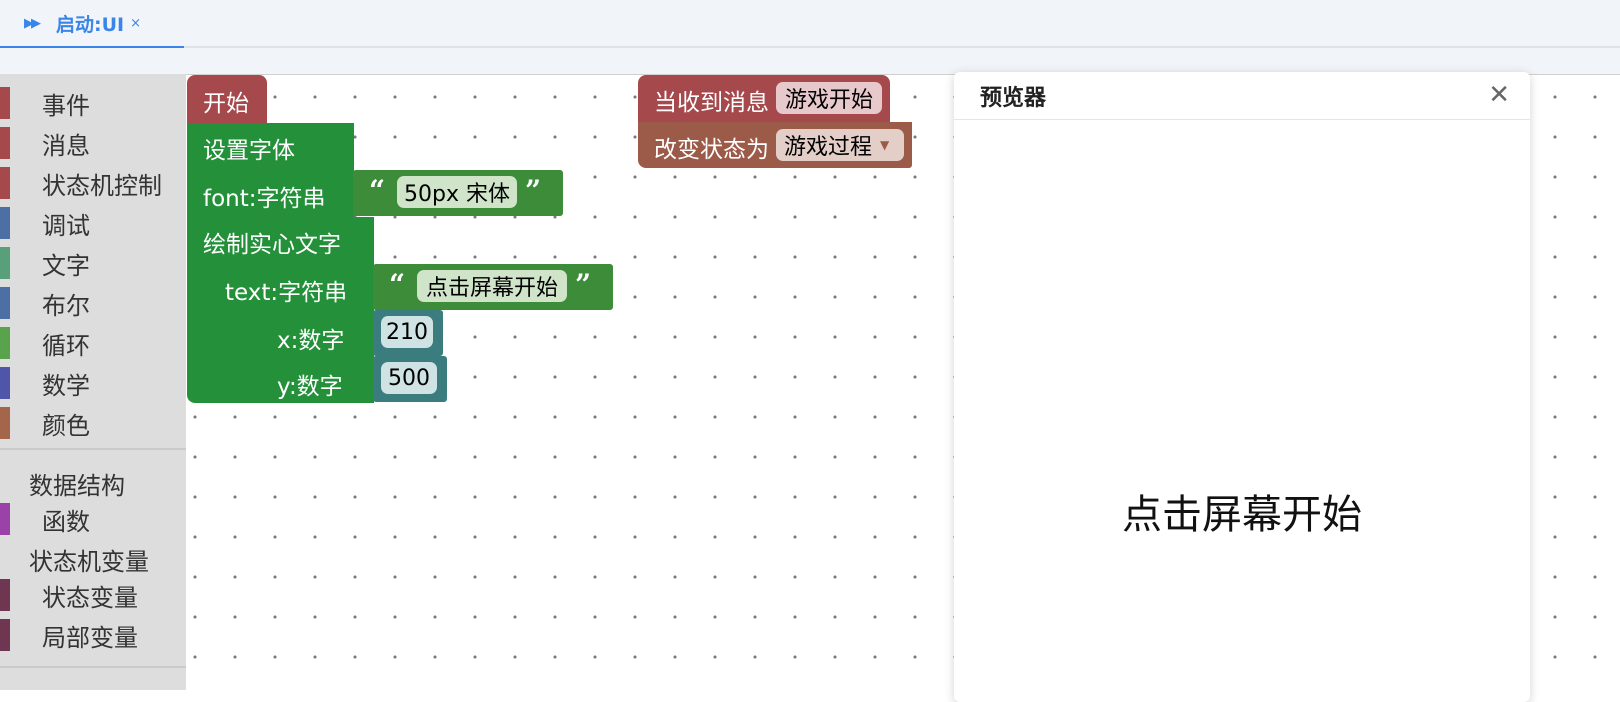  I want to click on category-label: 局部变量, so click(90, 638).